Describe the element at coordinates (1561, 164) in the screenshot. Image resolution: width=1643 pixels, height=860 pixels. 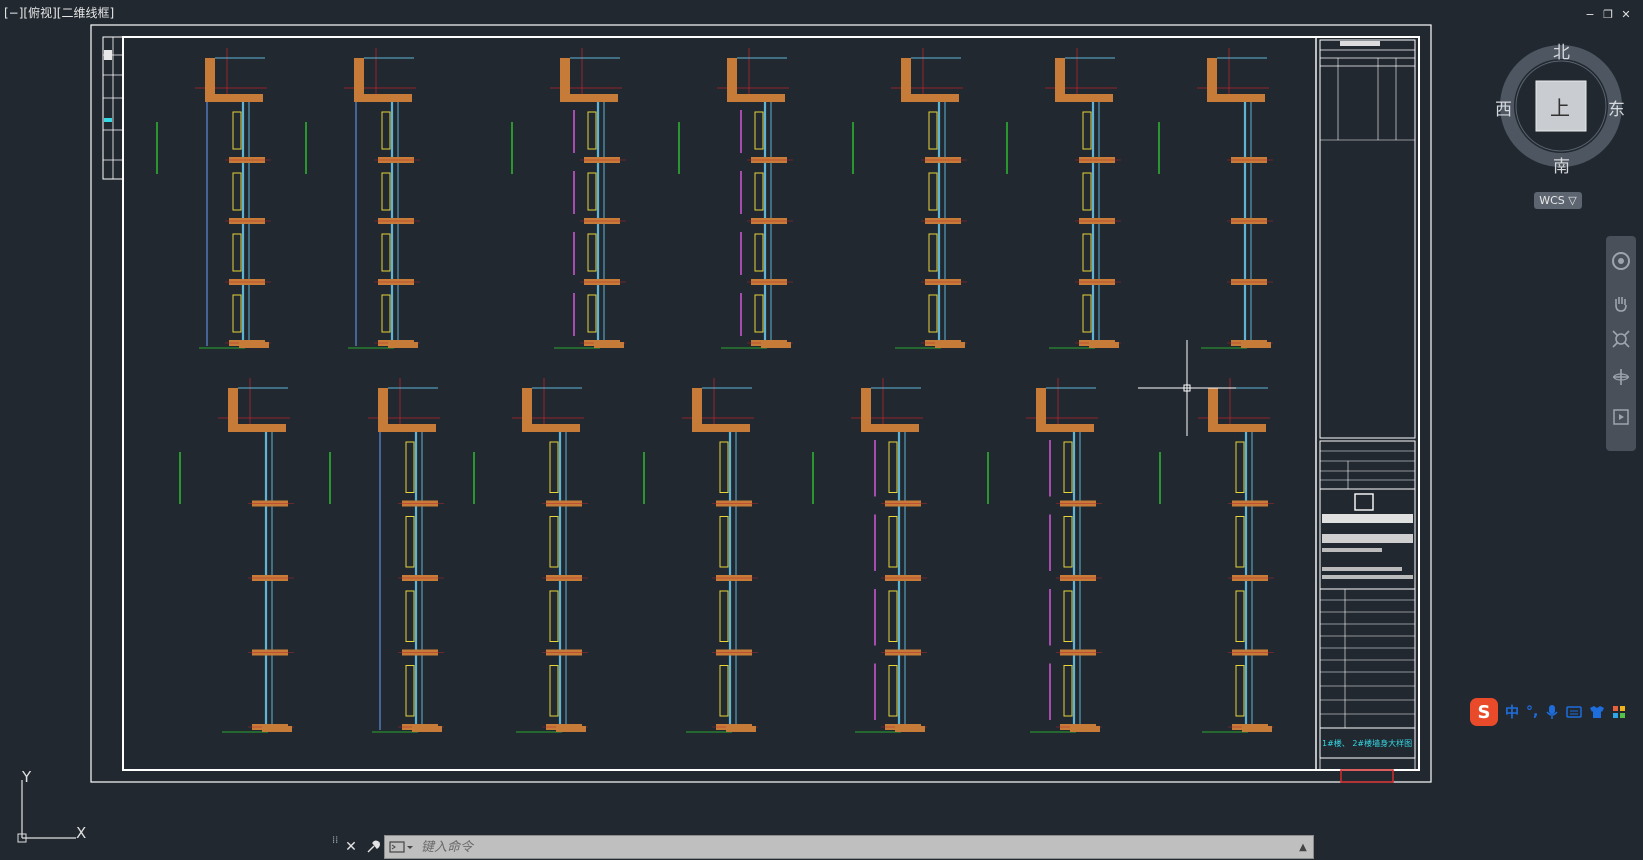
I see `compass-south: 南` at that location.